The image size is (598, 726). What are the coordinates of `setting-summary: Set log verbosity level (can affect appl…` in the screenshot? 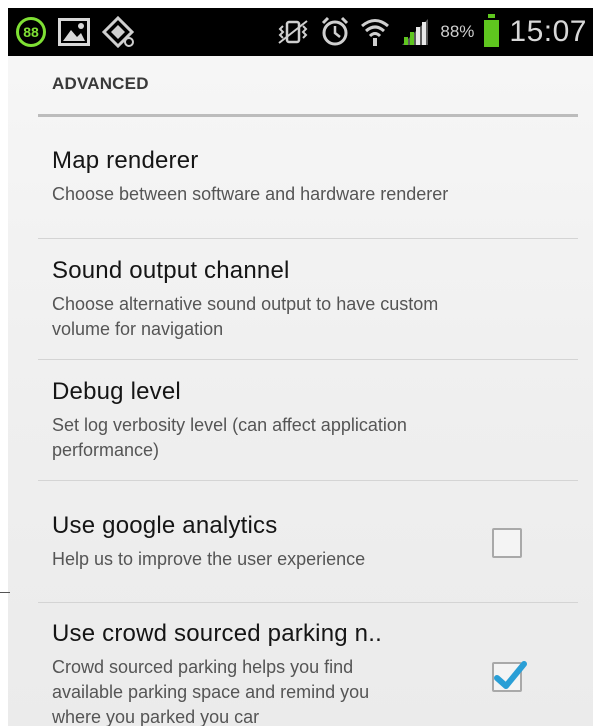 It's located at (297, 438).